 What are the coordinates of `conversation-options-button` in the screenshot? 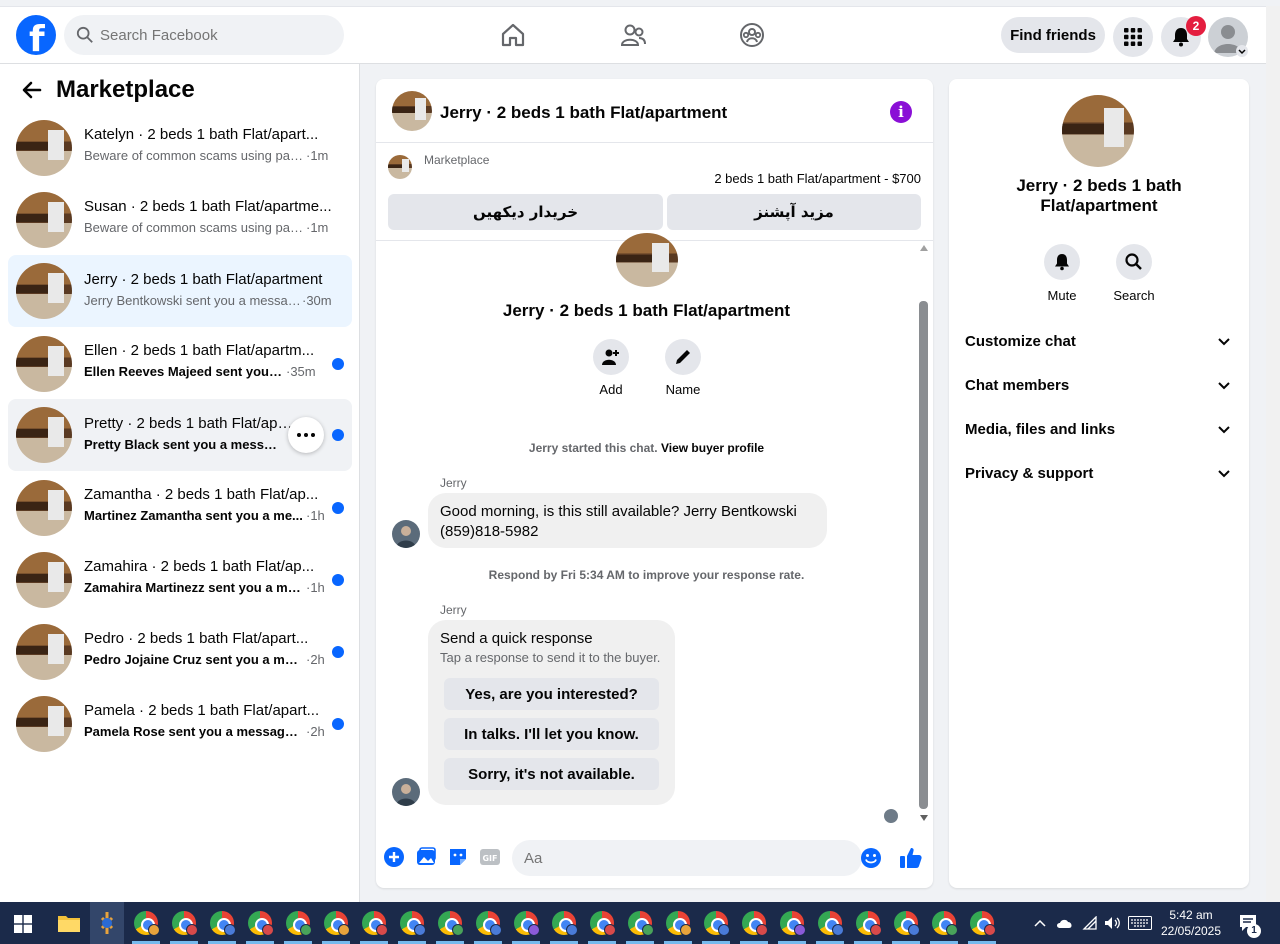 It's located at (306, 435).